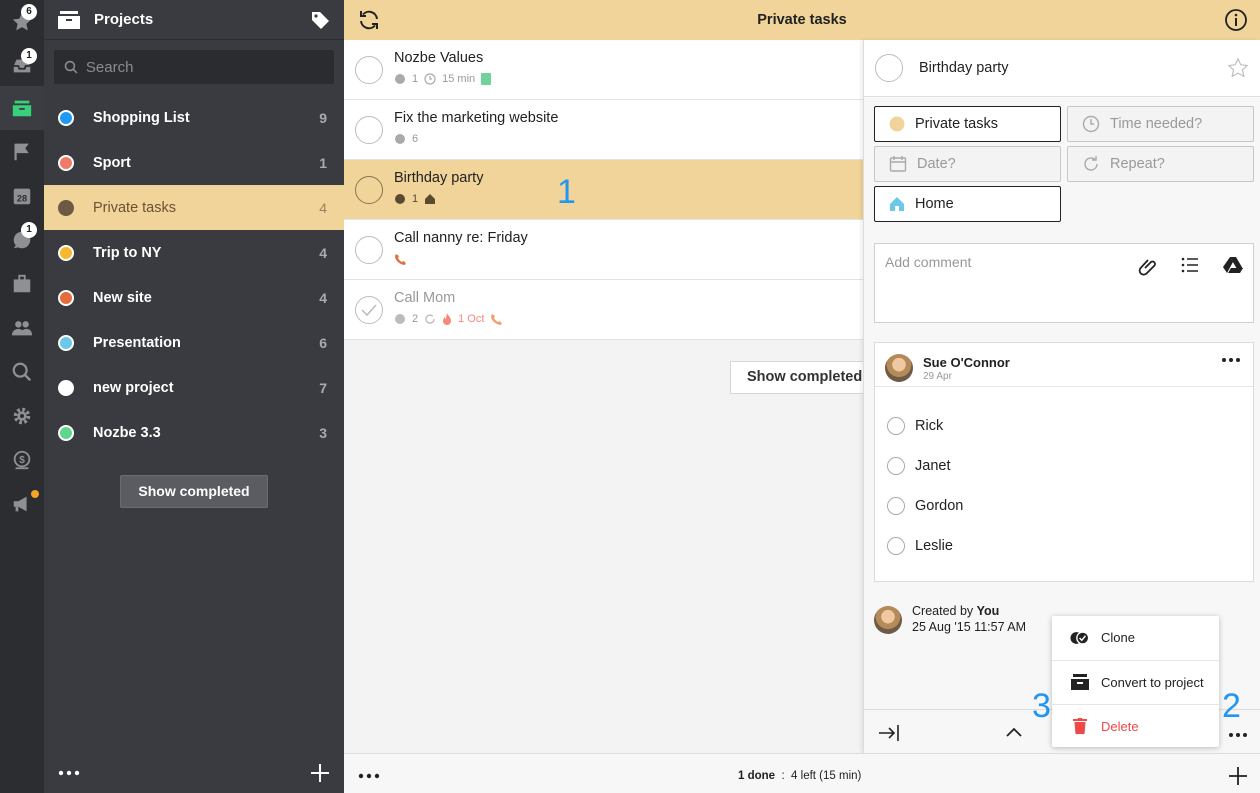 This screenshot has width=1260, height=793. What do you see at coordinates (22, 152) in the screenshot?
I see `rail-priority` at bounding box center [22, 152].